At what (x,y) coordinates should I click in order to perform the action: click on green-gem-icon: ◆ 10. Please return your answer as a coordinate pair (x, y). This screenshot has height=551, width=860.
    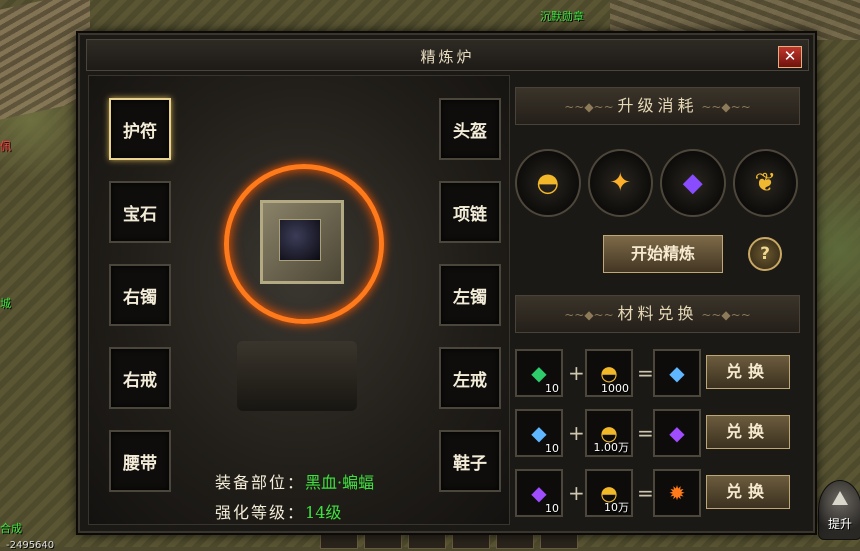
    Looking at the image, I should click on (539, 373).